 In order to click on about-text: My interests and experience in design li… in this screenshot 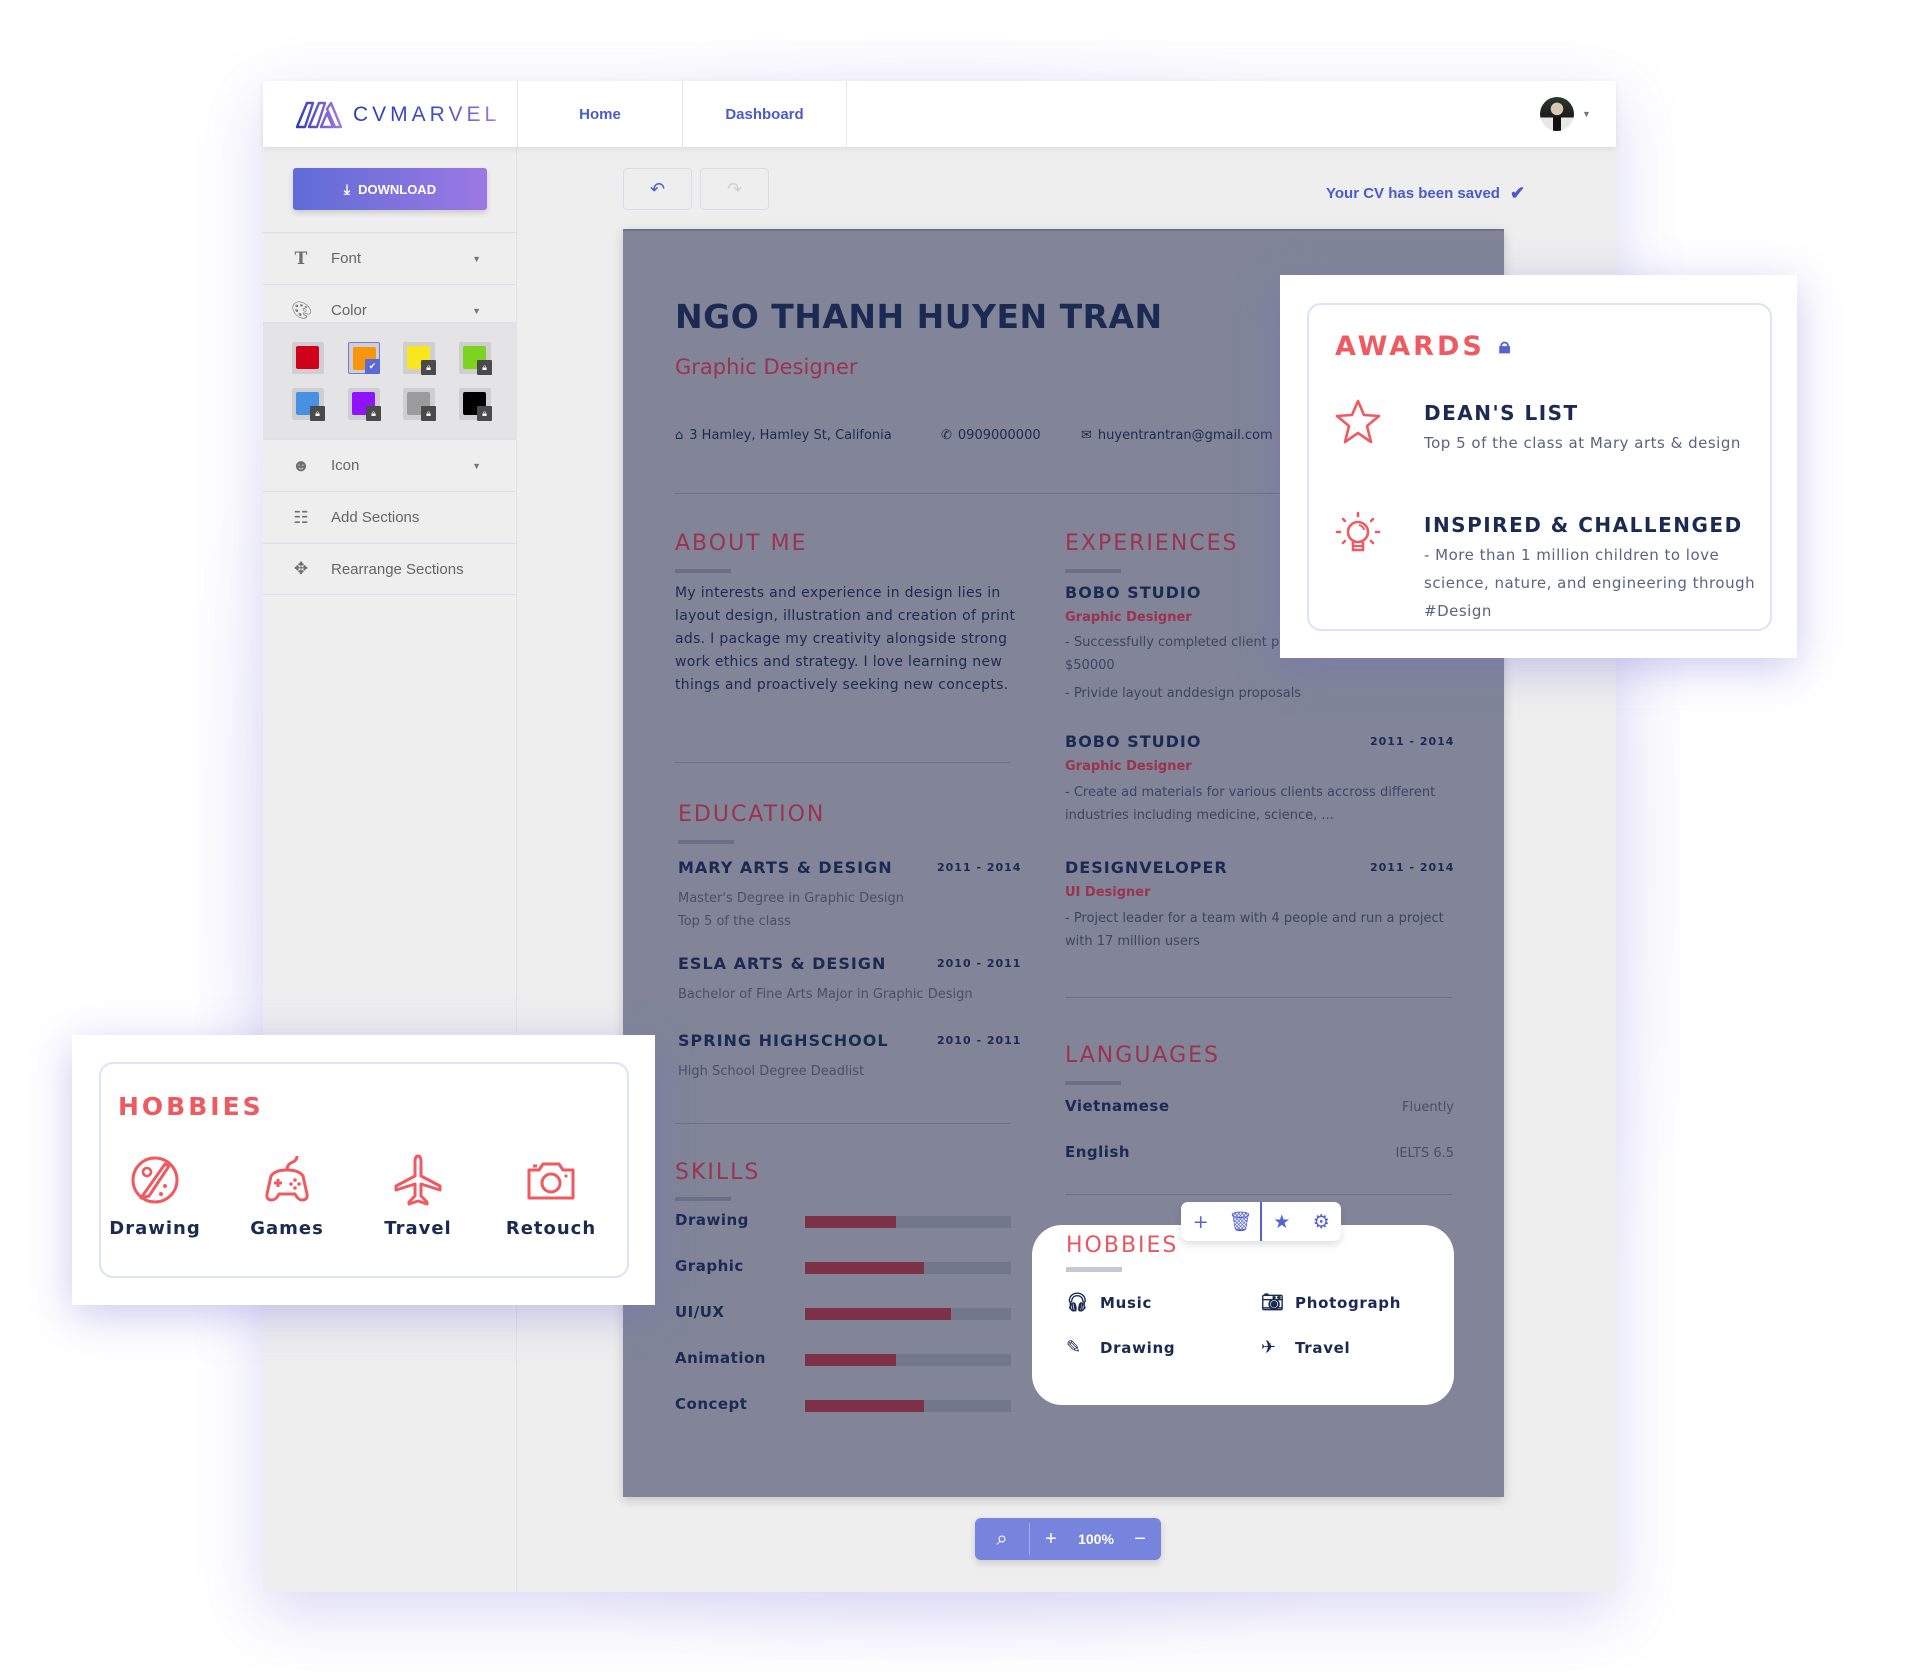, I will do `click(847, 639)`.